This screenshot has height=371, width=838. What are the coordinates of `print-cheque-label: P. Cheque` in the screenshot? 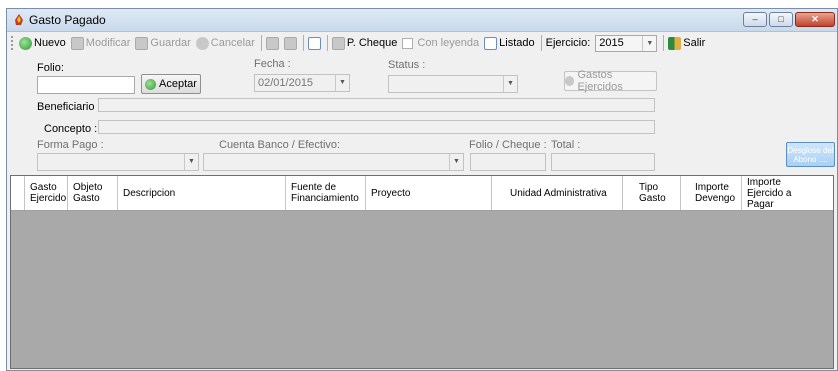 It's located at (372, 43).